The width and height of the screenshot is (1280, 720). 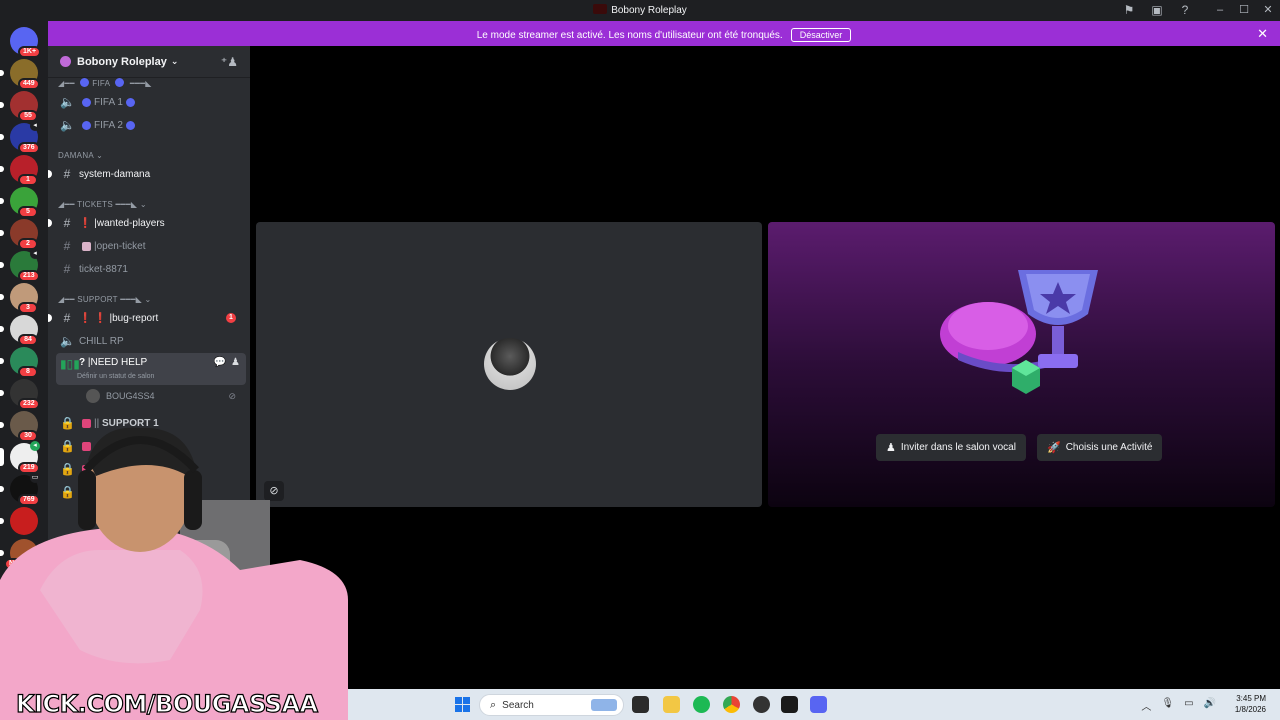 I want to click on title-bar: Bobony Roleplay ⚑ ▣ ? – ☐ ✕, so click(x=640, y=10).